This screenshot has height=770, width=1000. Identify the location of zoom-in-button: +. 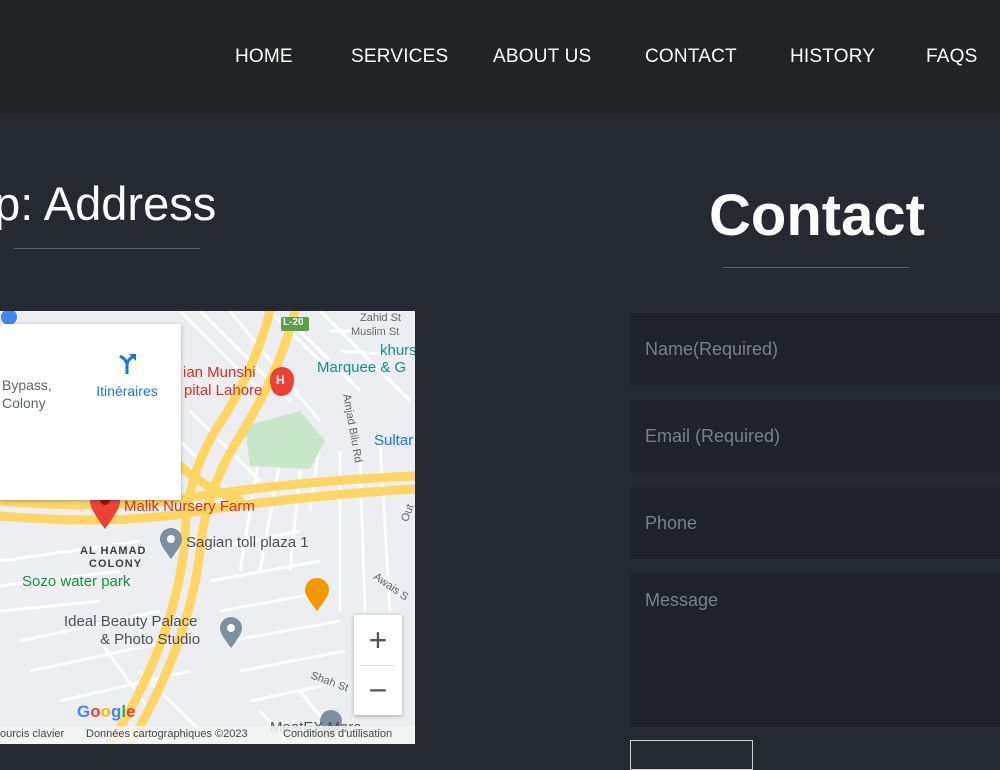
(378, 640).